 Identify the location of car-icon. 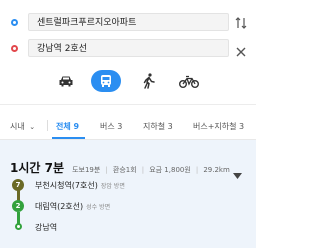
(66, 81).